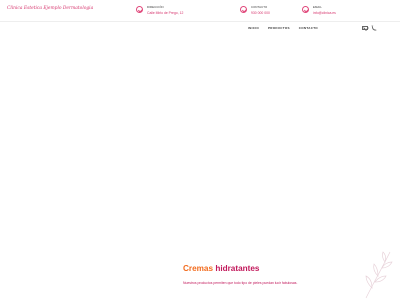 The image size is (400, 300). Describe the element at coordinates (369, 28) in the screenshot. I see `nav-icons` at that location.